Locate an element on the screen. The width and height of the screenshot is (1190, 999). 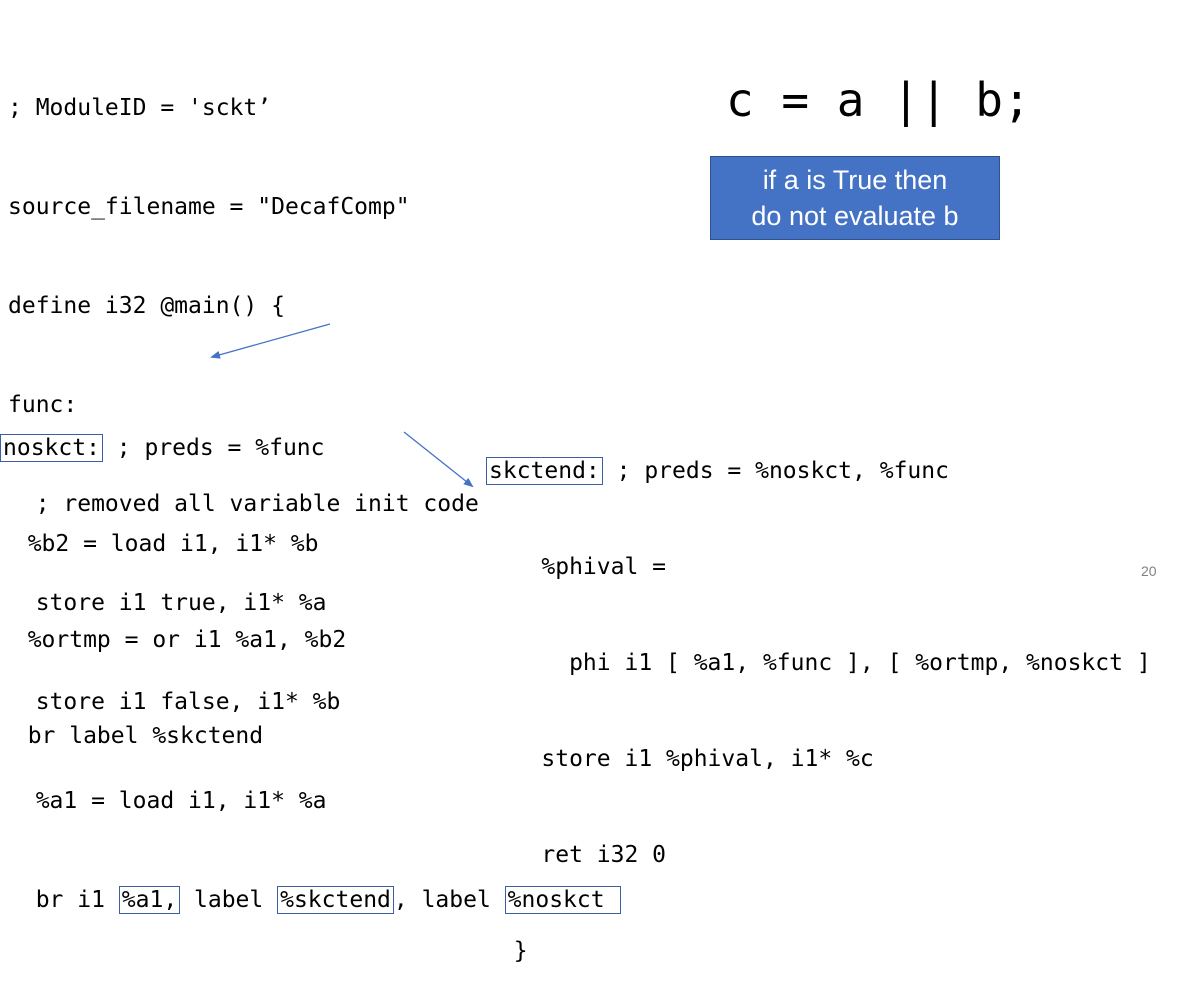
code-line-store-c: store i1 %phival, i1* %c is located at coordinates (680, 759).